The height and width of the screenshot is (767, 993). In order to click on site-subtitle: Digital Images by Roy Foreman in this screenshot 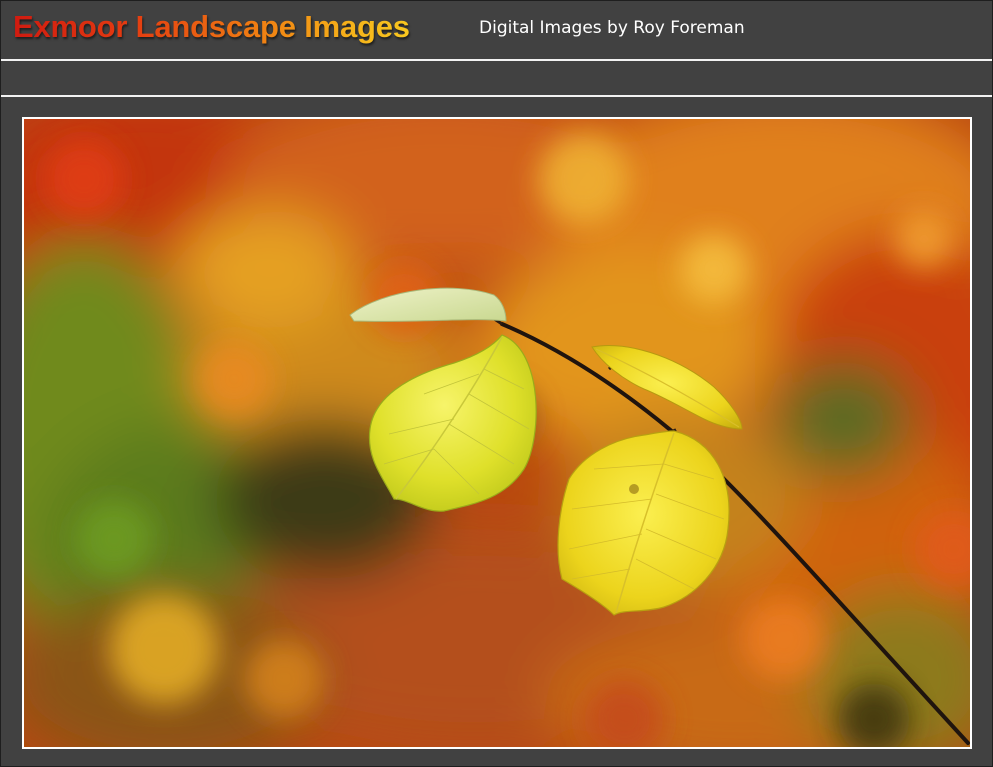, I will do `click(612, 28)`.